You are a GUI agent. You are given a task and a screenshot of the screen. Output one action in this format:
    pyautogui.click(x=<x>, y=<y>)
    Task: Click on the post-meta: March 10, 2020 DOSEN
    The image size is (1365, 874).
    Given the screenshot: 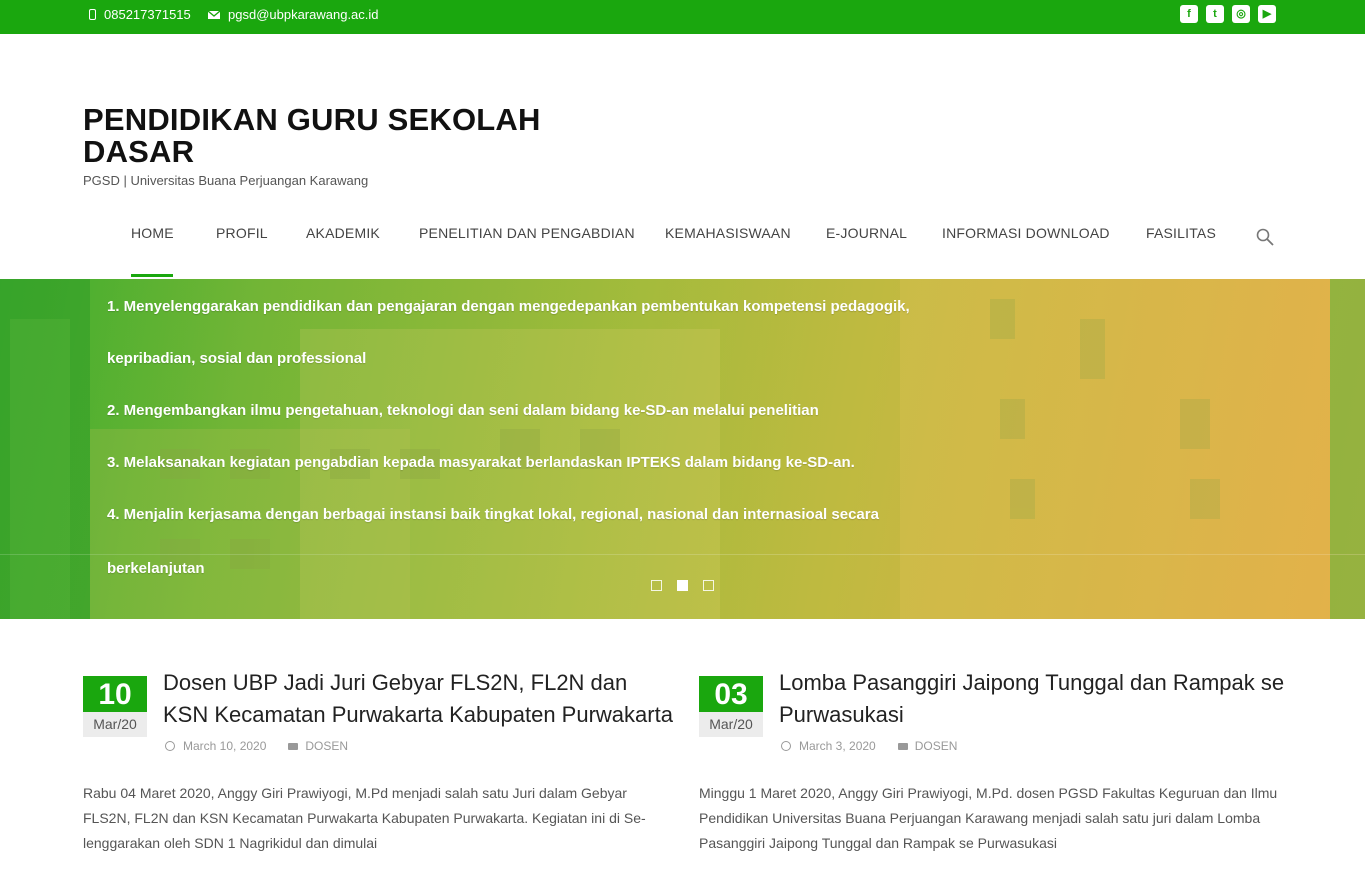 What is the action you would take?
    pyautogui.click(x=256, y=746)
    